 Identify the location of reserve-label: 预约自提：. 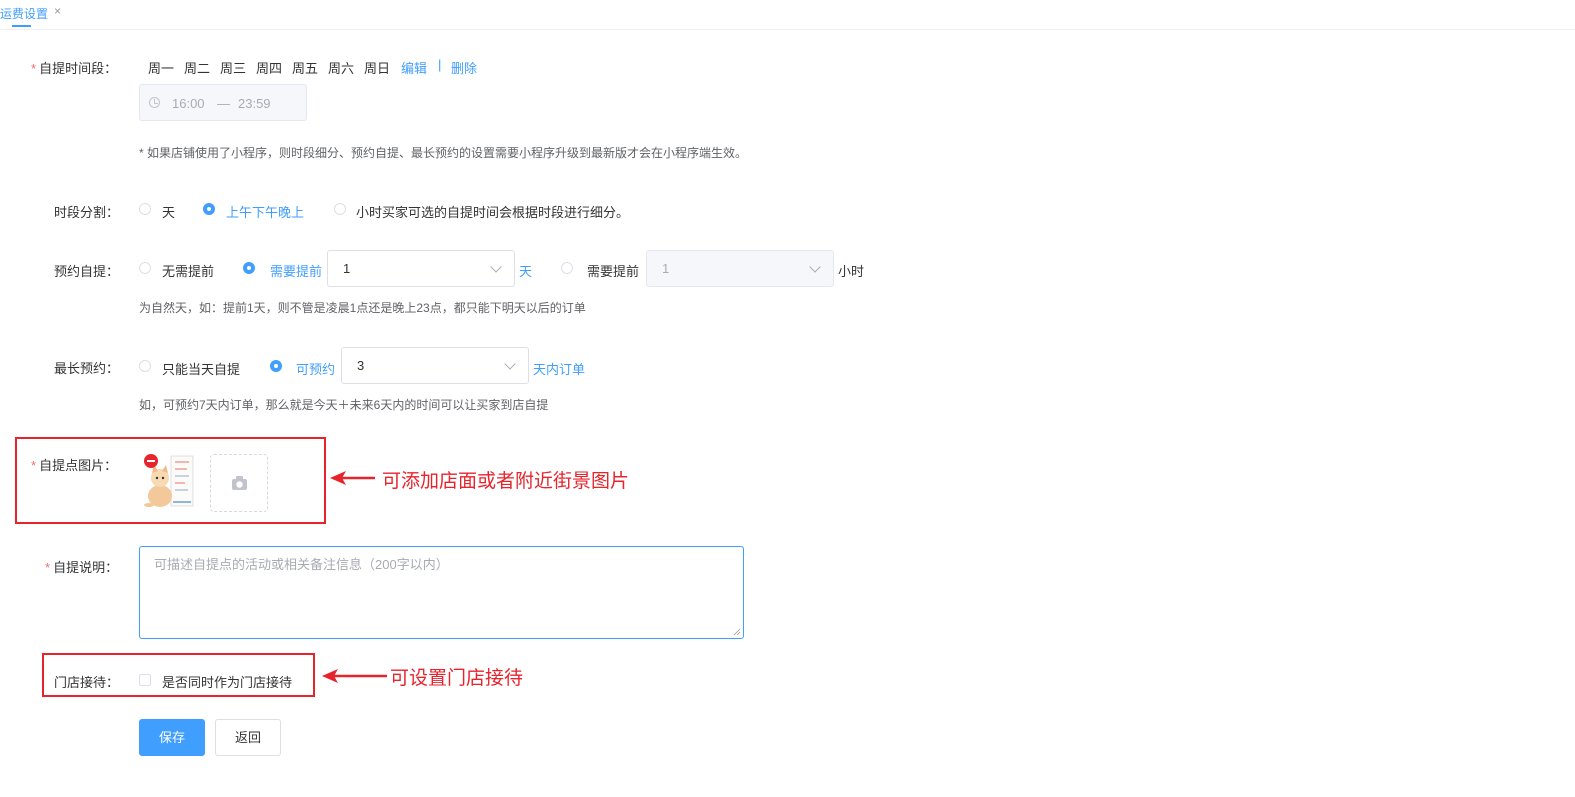
(87, 271).